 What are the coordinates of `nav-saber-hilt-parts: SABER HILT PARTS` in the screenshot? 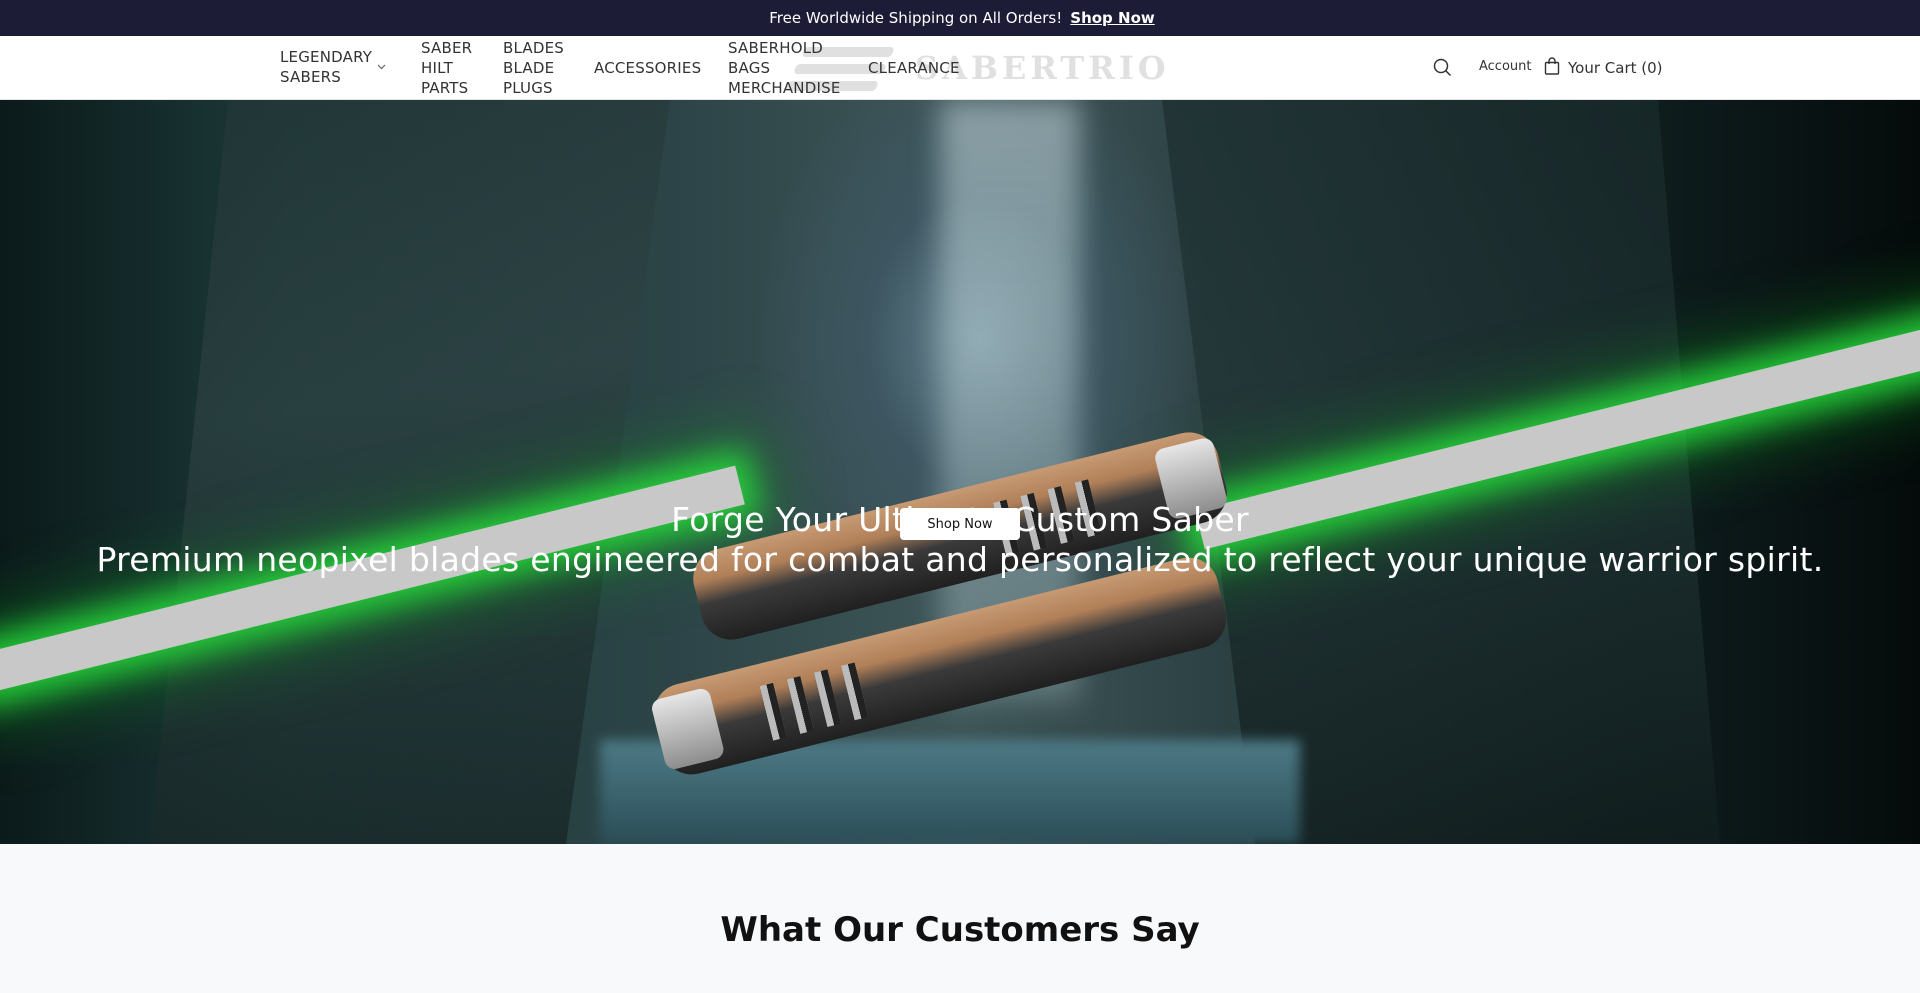 It's located at (446, 68).